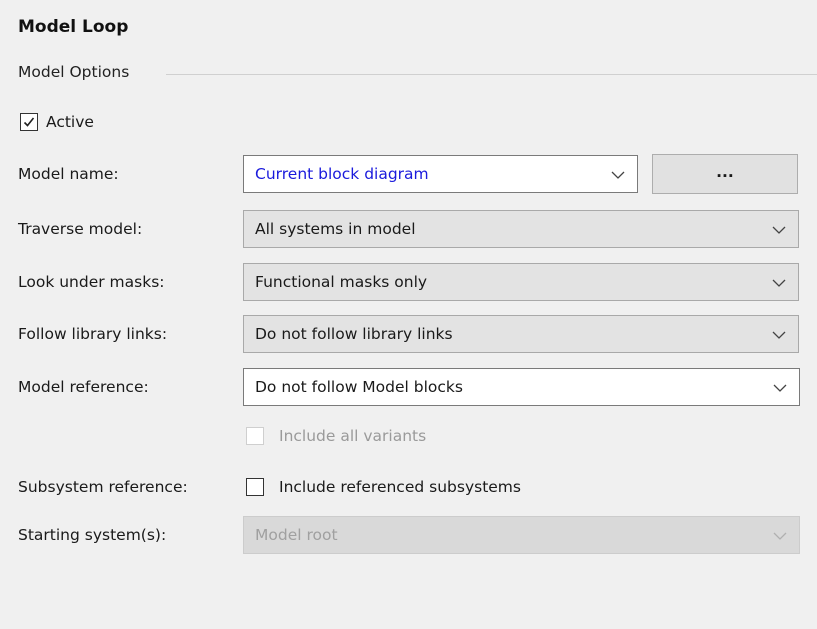 This screenshot has width=817, height=629. I want to click on traverse-model-value: All systems in model, so click(335, 229).